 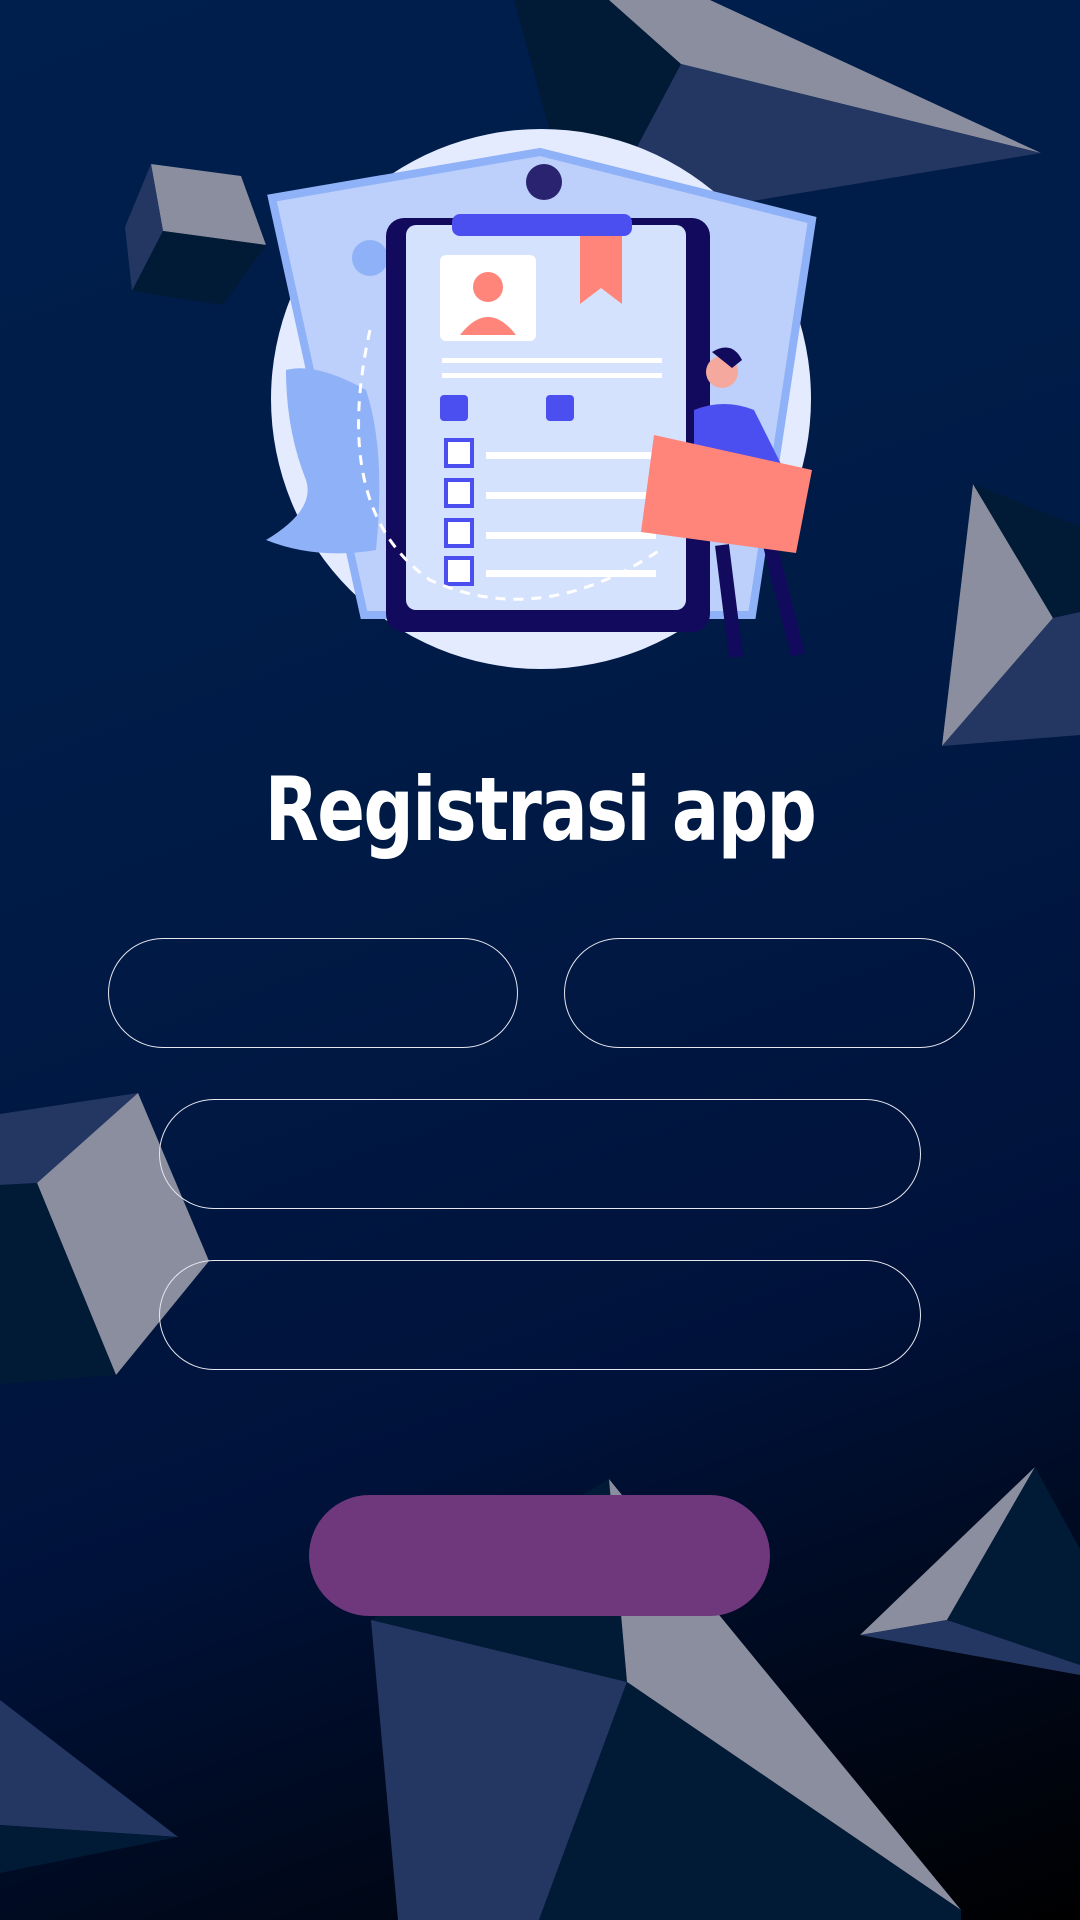 I want to click on shape-bottom-left, so click(x=89, y=1786).